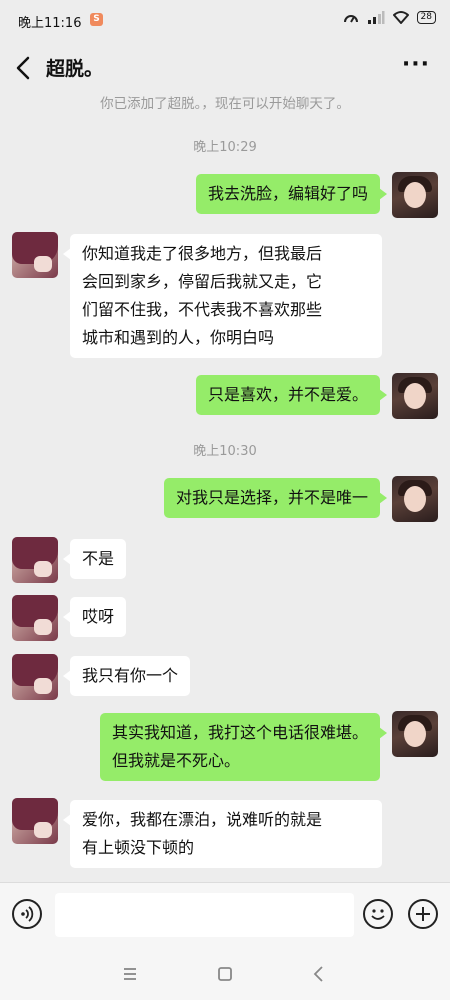  What do you see at coordinates (319, 974) in the screenshot?
I see `back-triangle-icon` at bounding box center [319, 974].